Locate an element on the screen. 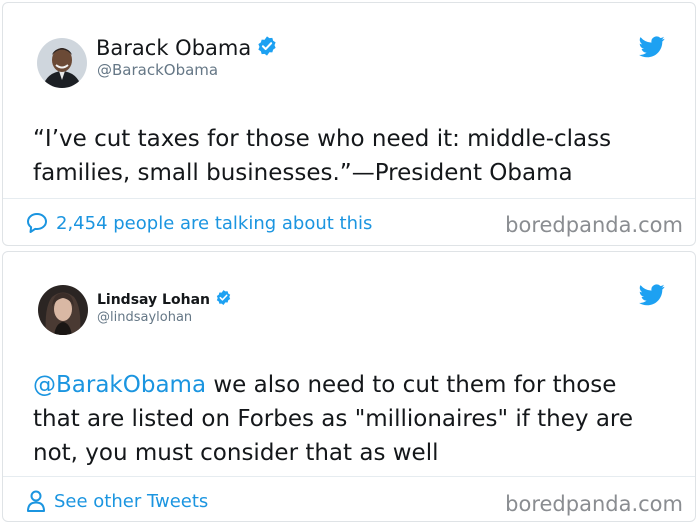 The height and width of the screenshot is (525, 700). author-handle: @BarackObama is located at coordinates (157, 70).